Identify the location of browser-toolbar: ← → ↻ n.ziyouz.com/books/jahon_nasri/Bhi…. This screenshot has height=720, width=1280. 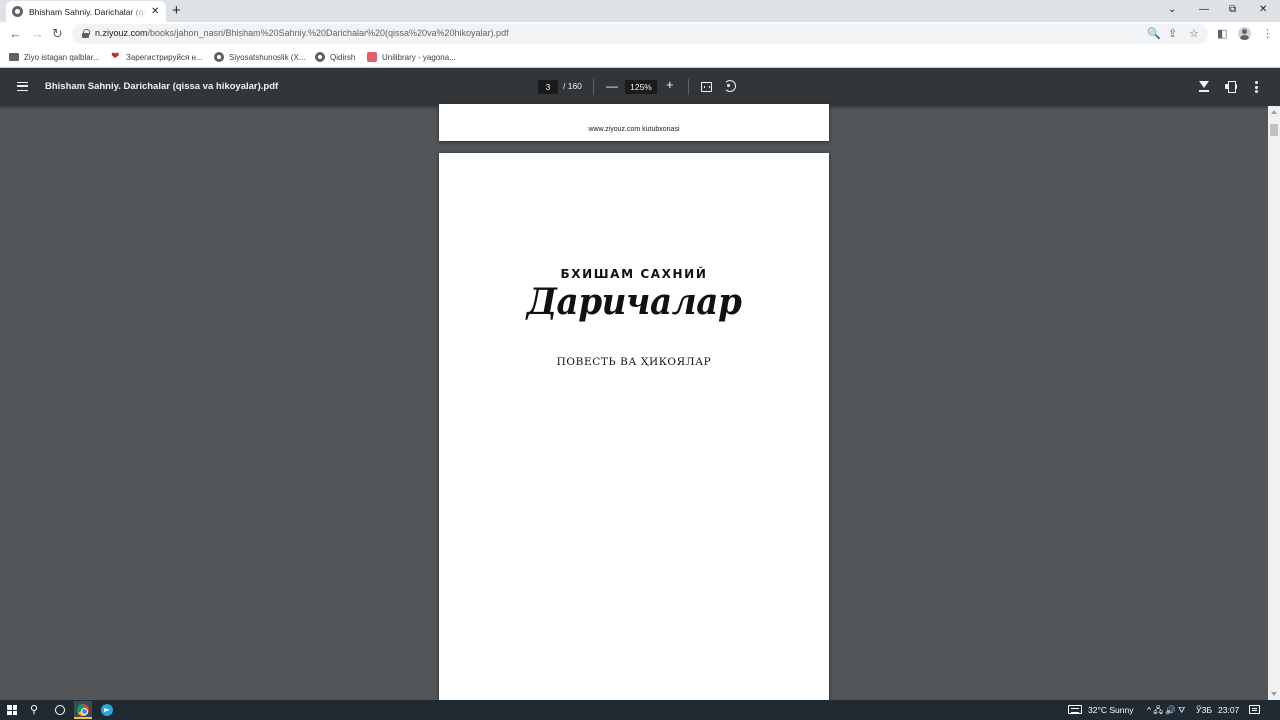
(640, 34).